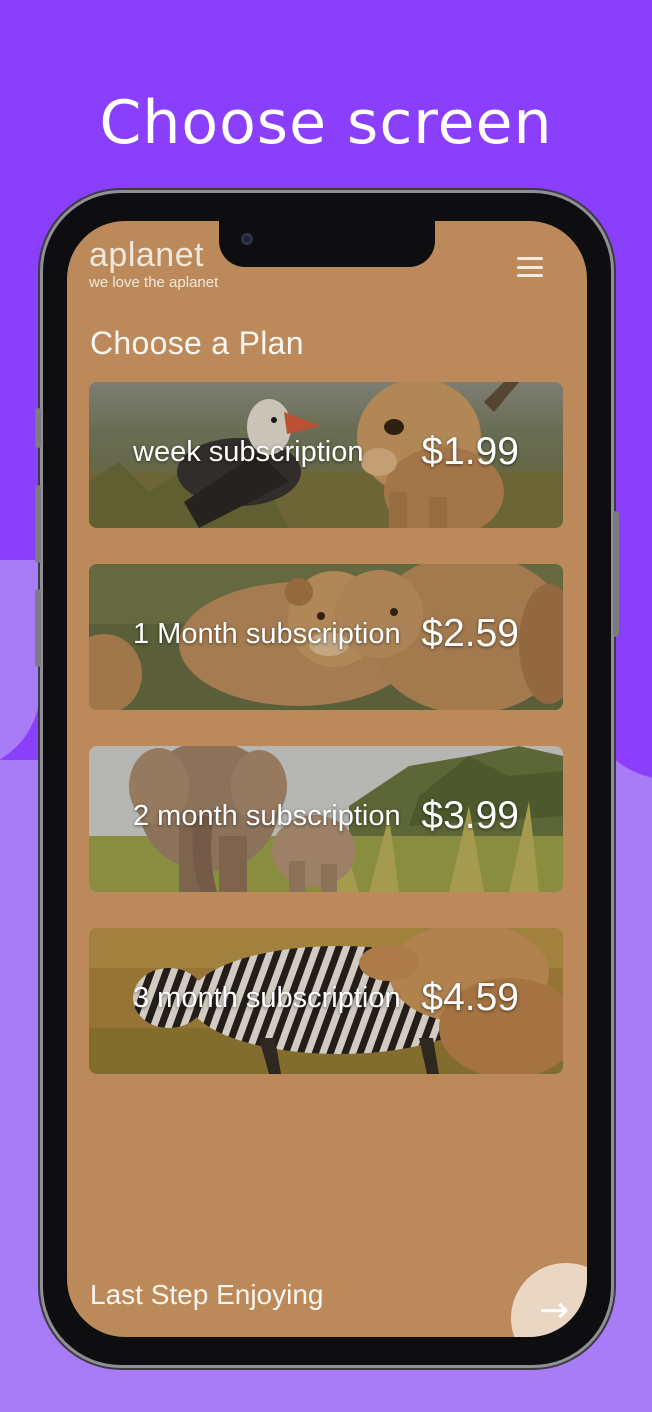 The height and width of the screenshot is (1412, 652). I want to click on phone-notch, so click(327, 244).